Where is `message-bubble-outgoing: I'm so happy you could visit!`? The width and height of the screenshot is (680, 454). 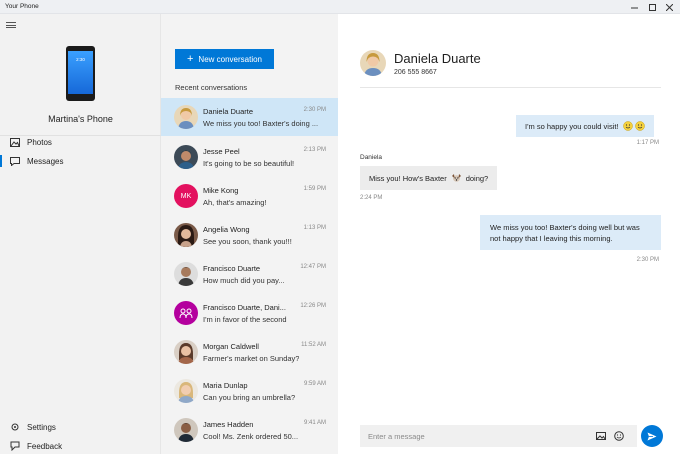
message-bubble-outgoing: I'm so happy you could visit! is located at coordinates (585, 126).